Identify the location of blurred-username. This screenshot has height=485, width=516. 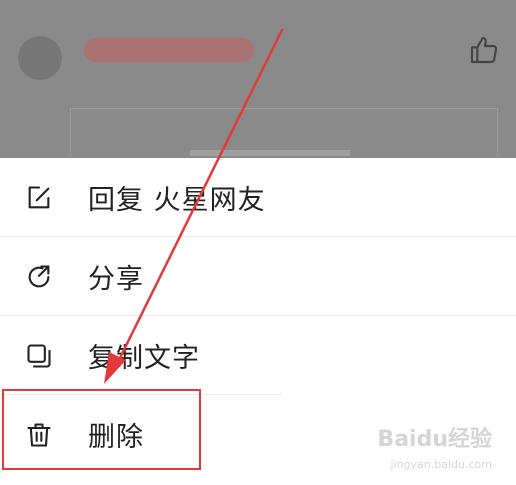
(169, 50).